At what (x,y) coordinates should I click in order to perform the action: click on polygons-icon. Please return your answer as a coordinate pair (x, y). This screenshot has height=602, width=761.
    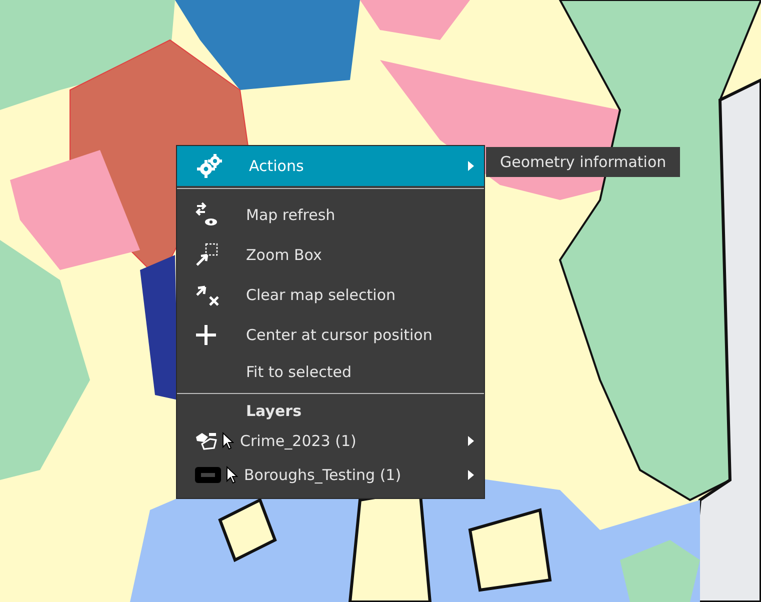
    Looking at the image, I should click on (206, 441).